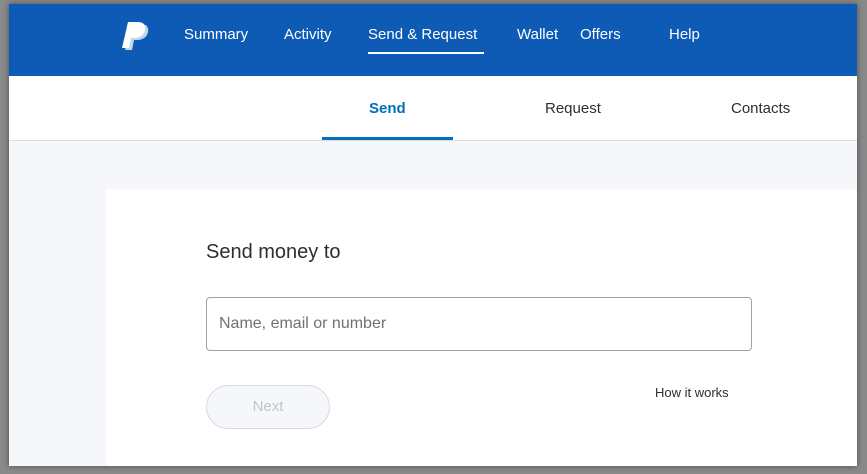  I want to click on nav-help: Help, so click(684, 35).